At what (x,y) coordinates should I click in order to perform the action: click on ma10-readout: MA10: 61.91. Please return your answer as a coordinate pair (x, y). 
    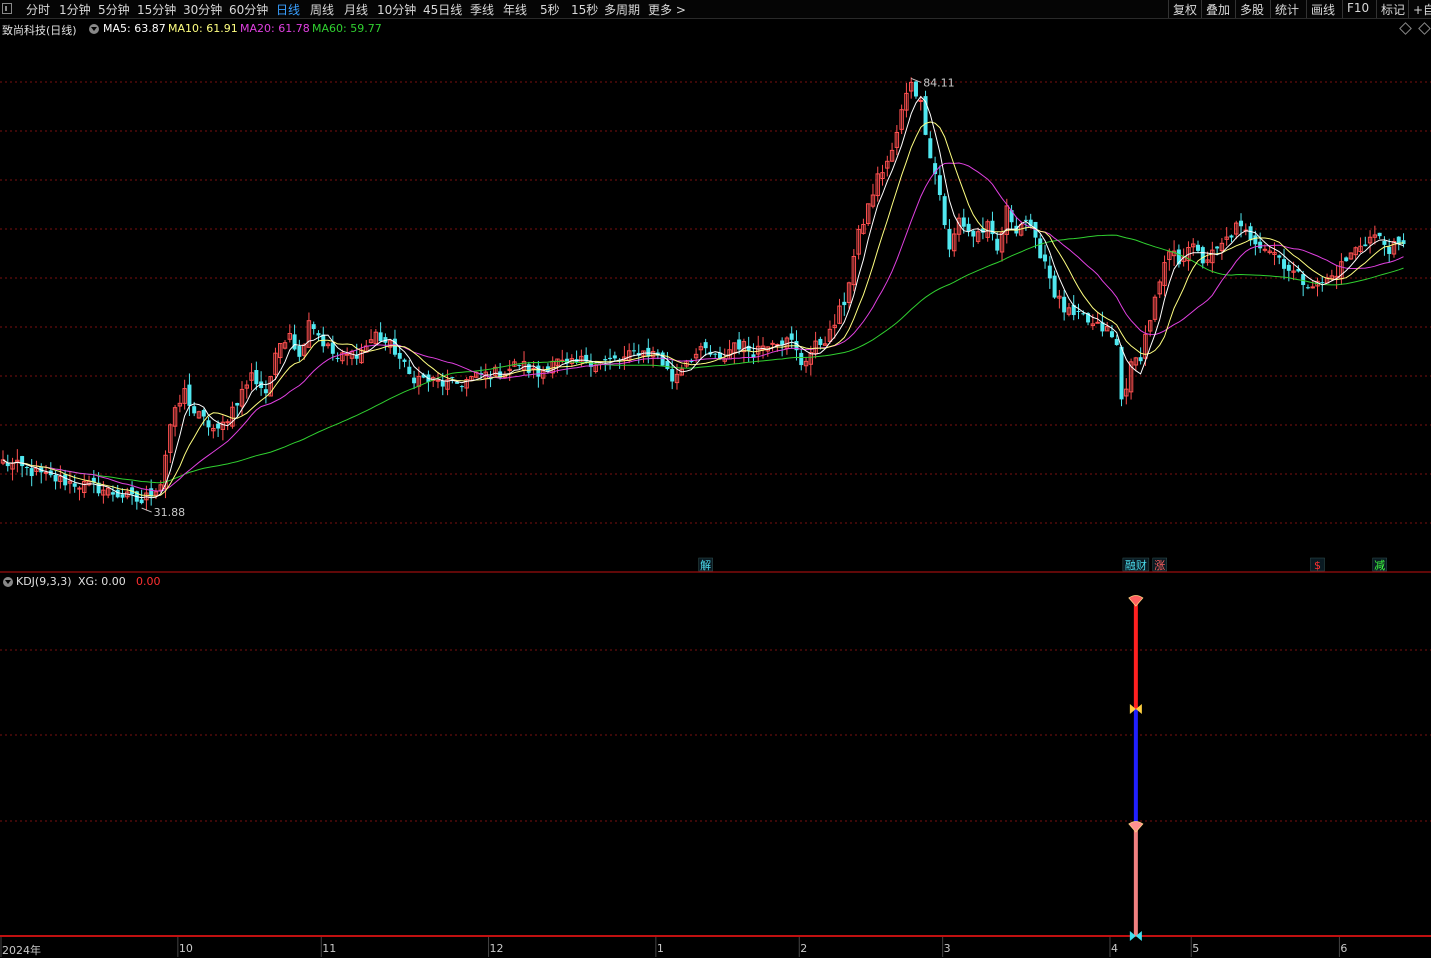
    Looking at the image, I should click on (203, 28).